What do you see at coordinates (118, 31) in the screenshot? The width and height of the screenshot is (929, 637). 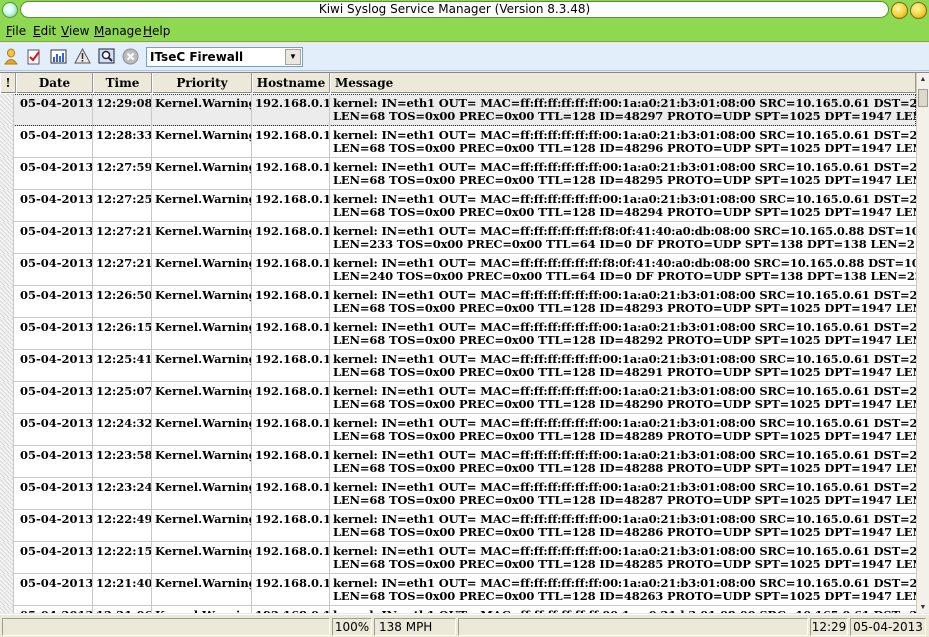 I see `menu-manage: Manage` at bounding box center [118, 31].